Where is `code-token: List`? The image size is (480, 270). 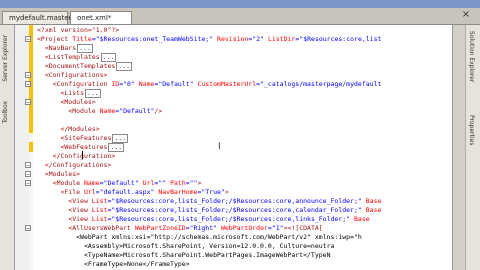
code-token: List is located at coordinates (99, 201).